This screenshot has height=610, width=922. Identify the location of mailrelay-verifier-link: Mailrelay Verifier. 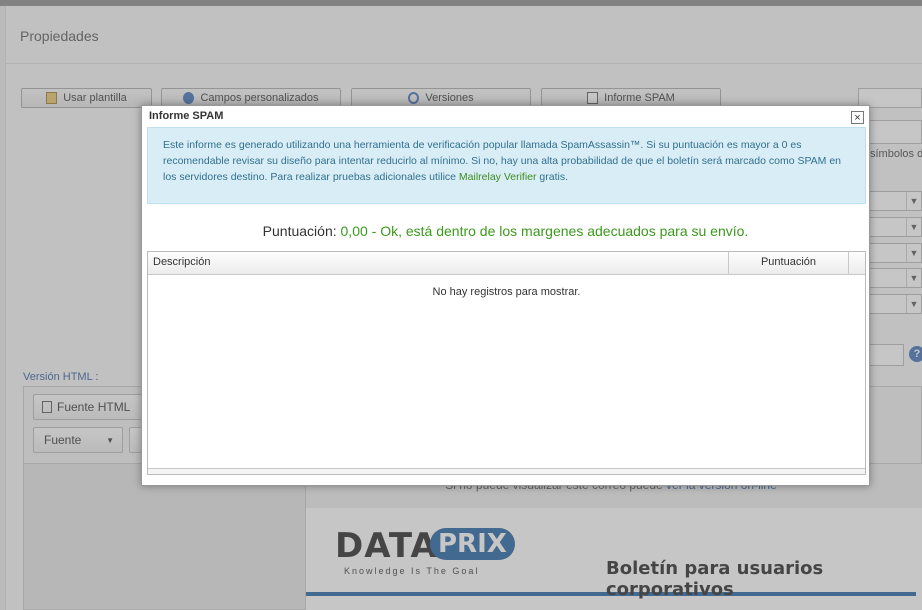
(498, 177).